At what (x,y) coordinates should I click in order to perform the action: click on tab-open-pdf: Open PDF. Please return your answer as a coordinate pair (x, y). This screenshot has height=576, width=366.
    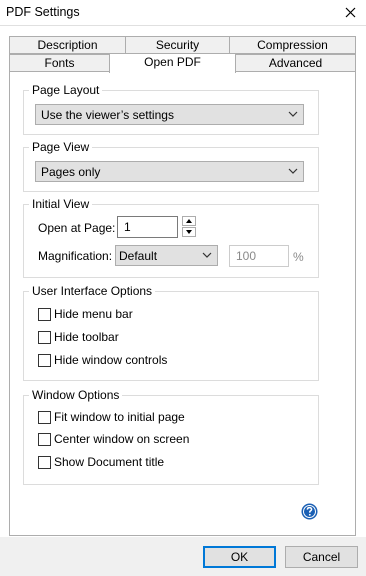
    Looking at the image, I should click on (172, 63).